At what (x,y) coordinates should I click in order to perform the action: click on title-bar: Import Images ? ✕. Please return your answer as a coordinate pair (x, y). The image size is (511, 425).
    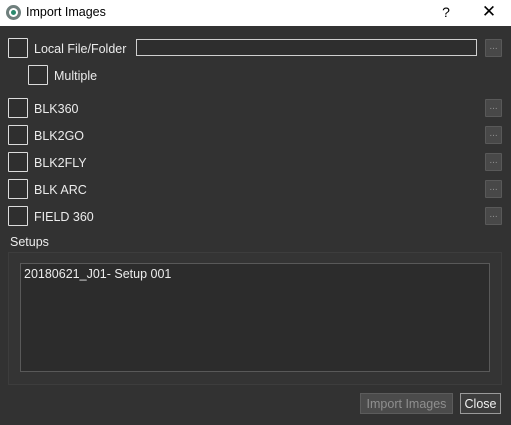
    Looking at the image, I should click on (255, 13).